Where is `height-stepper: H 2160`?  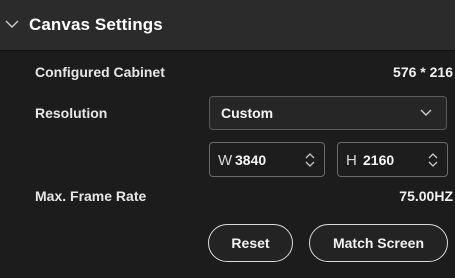
height-stepper: H 2160 is located at coordinates (392, 159).